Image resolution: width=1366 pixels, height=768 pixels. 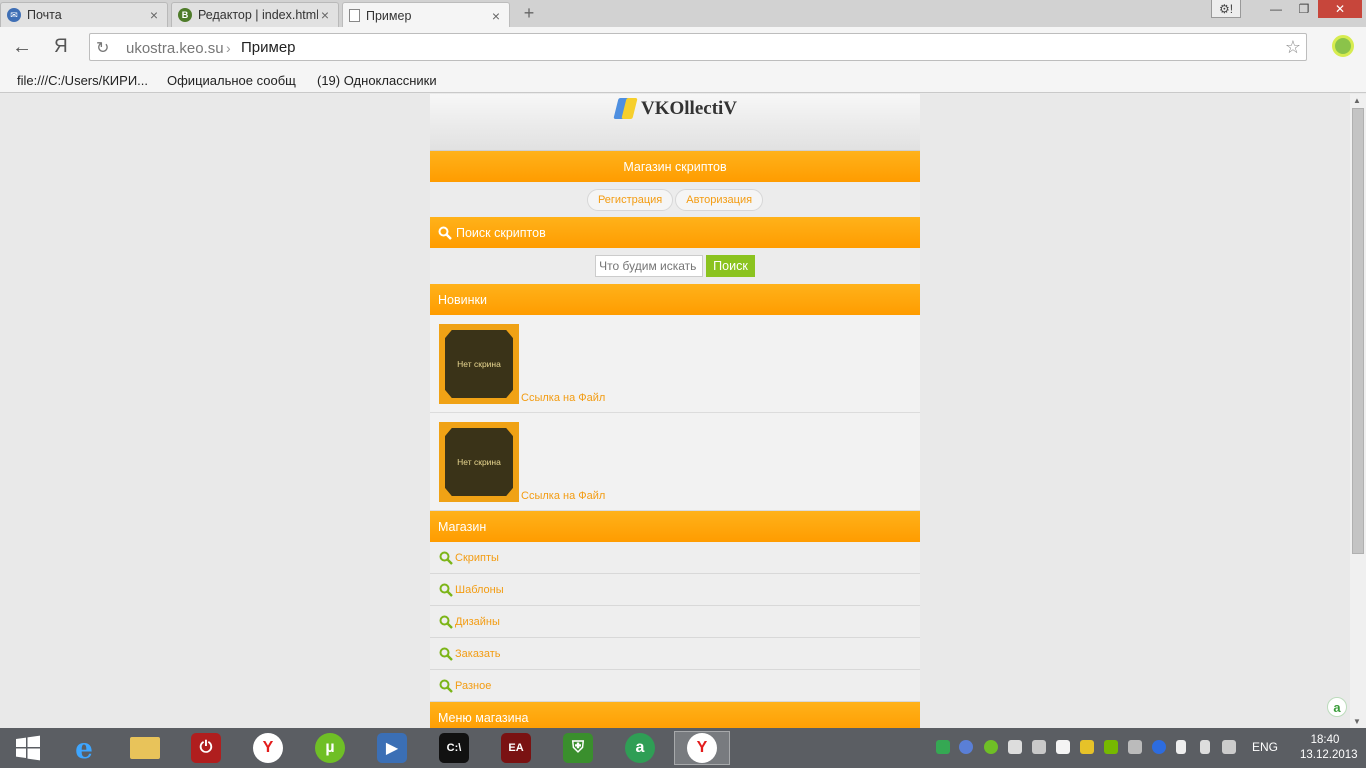 I want to click on thumbnail-placeholder: Нет скрина, so click(x=479, y=364).